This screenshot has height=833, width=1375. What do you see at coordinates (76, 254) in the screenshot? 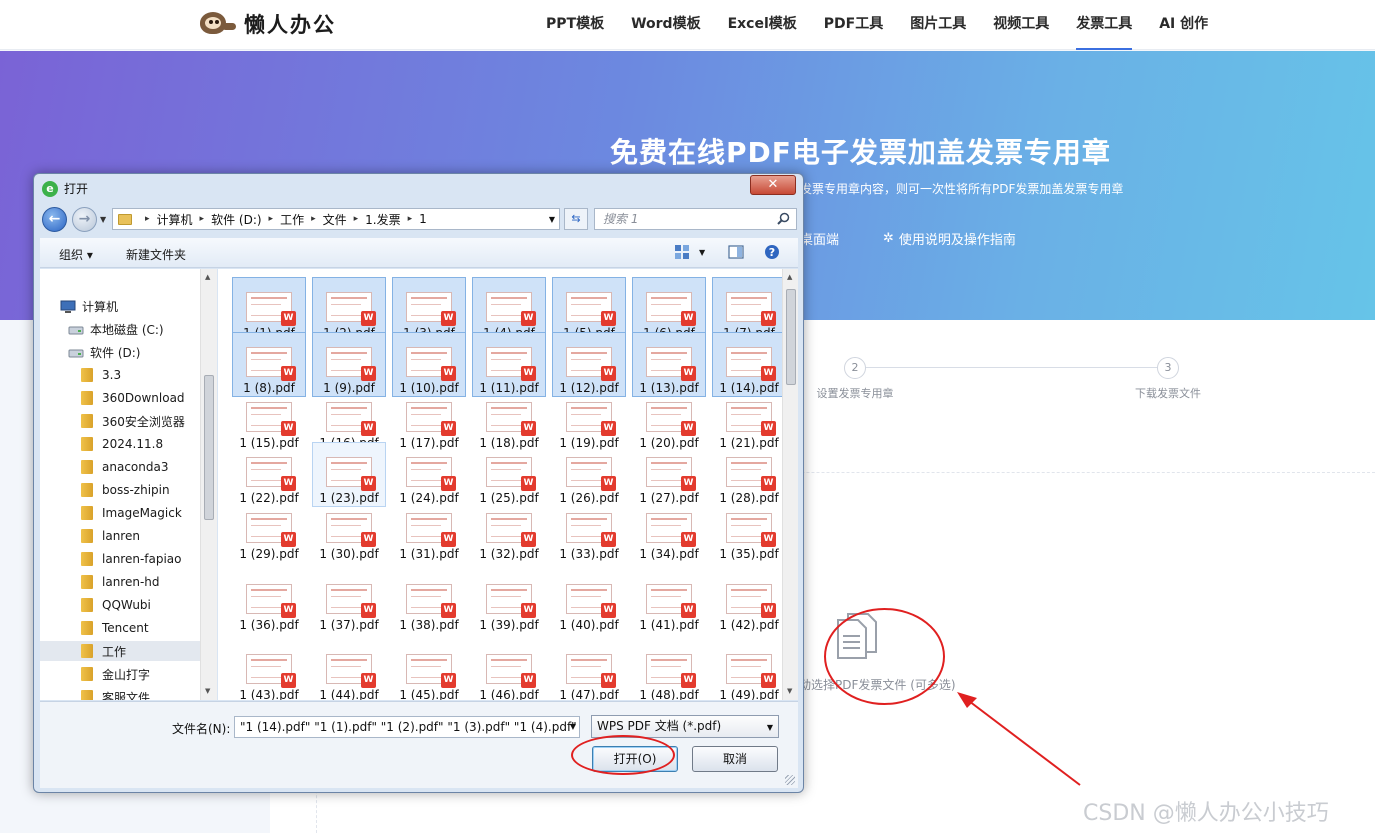
I see `organize-menu: 组织 ▾` at bounding box center [76, 254].